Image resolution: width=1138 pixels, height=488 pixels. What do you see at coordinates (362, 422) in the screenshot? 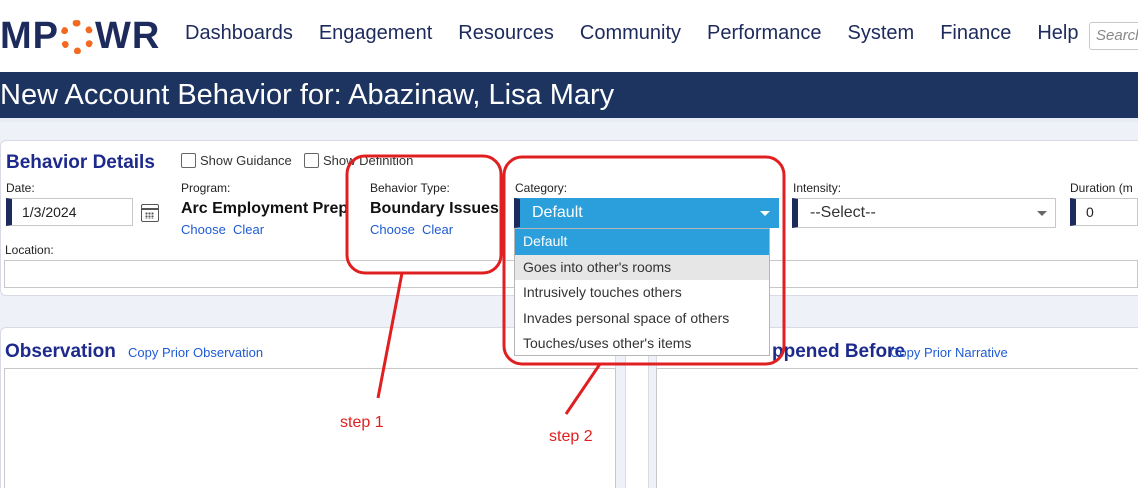
I see `step1-annotation: step 1` at bounding box center [362, 422].